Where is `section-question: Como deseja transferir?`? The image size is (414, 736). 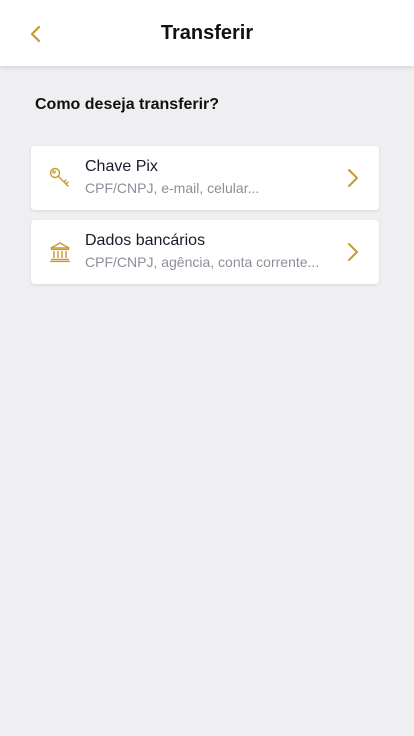
section-question: Como deseja transferir? is located at coordinates (127, 104).